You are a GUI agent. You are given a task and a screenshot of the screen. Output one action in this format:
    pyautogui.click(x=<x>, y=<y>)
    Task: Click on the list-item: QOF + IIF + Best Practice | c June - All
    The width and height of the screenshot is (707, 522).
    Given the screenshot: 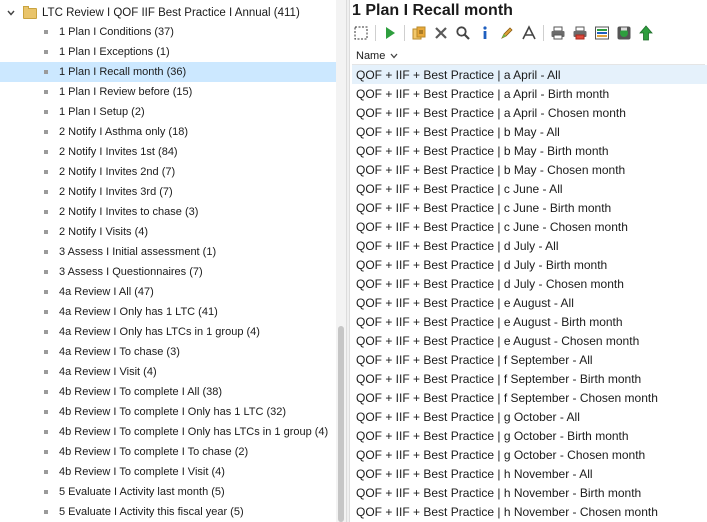 What is the action you would take?
    pyautogui.click(x=529, y=188)
    